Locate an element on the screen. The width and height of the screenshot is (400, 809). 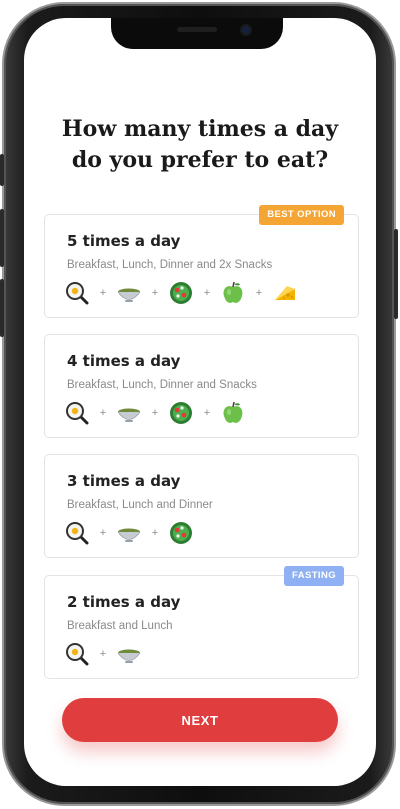
front-camera is located at coordinates (246, 30).